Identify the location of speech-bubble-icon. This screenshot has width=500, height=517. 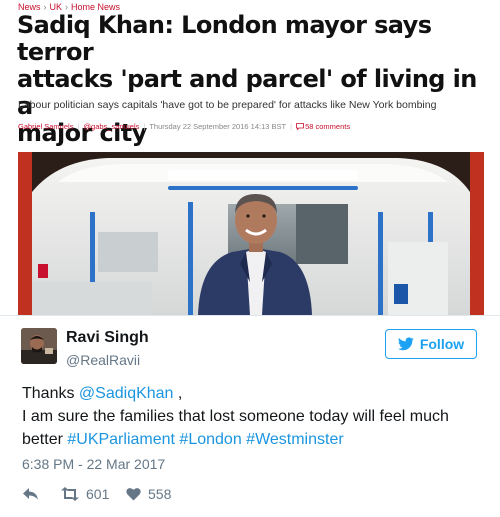
(300, 127).